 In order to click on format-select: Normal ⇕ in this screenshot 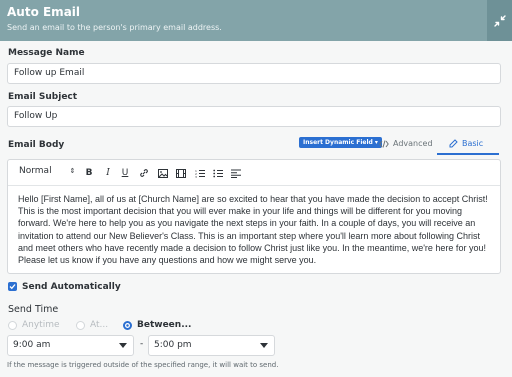, I will do `click(47, 171)`.